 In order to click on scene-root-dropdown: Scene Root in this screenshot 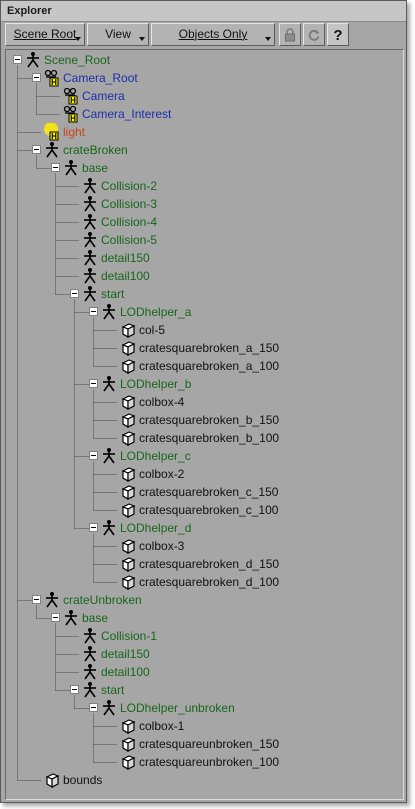, I will do `click(45, 34)`.